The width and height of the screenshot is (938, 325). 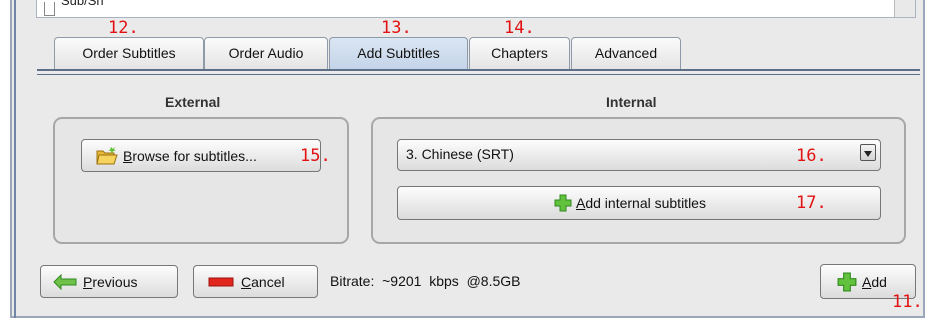 What do you see at coordinates (263, 281) in the screenshot?
I see `cancel-label: Cancel` at bounding box center [263, 281].